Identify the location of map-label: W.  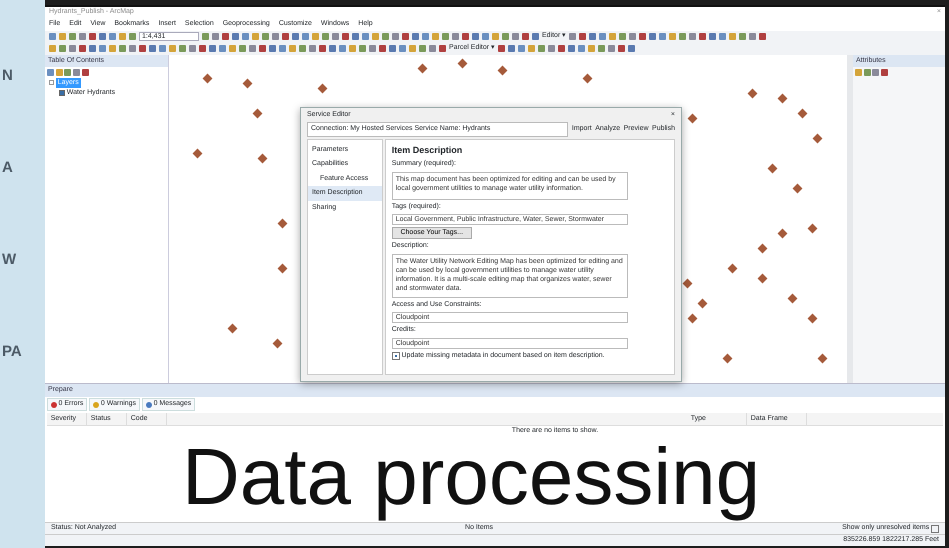
(10, 260).